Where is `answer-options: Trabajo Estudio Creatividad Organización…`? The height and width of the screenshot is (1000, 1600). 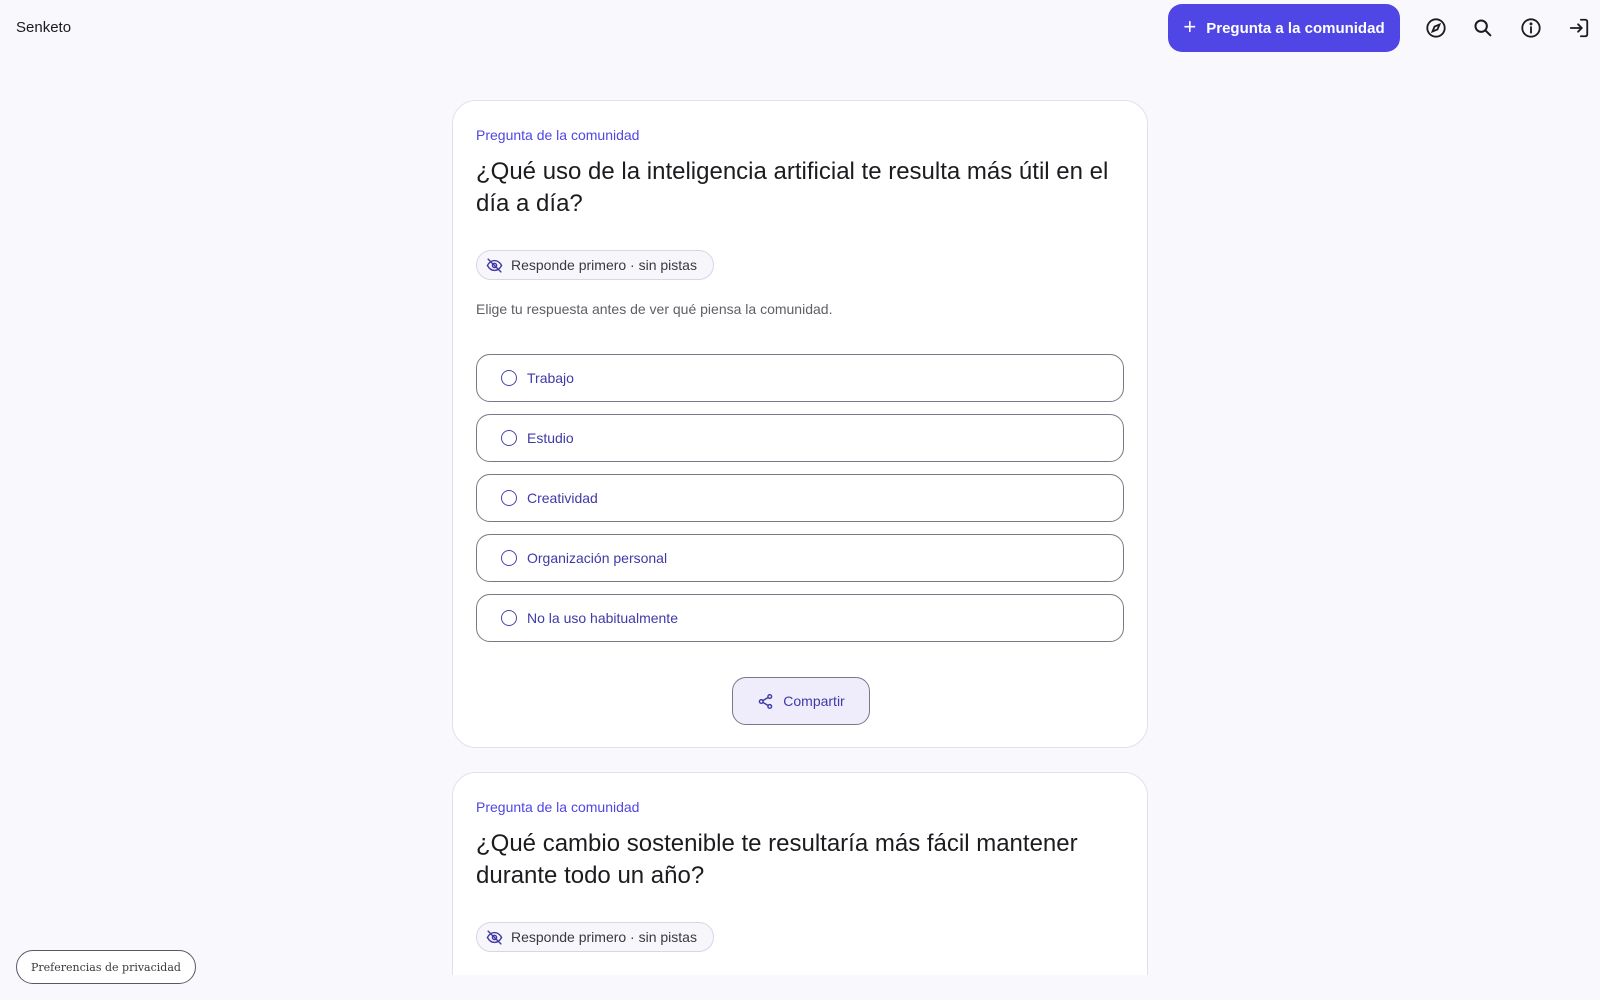
answer-options: Trabajo Estudio Creatividad Organización… is located at coordinates (800, 504).